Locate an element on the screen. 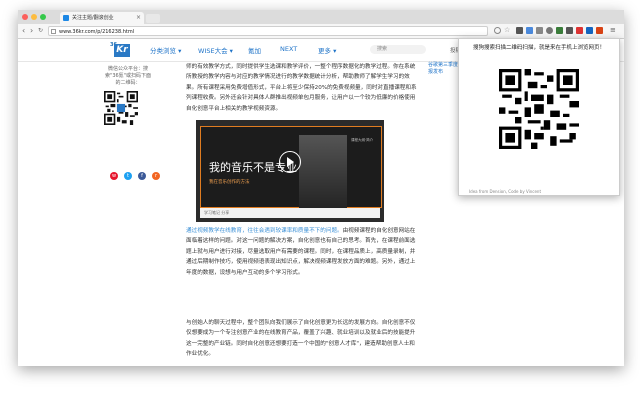 The width and height of the screenshot is (640, 400). left-sidebar: 微信公众平台：搜索"36氪"或扫码下面的二维码： is located at coordinates (128, 97).